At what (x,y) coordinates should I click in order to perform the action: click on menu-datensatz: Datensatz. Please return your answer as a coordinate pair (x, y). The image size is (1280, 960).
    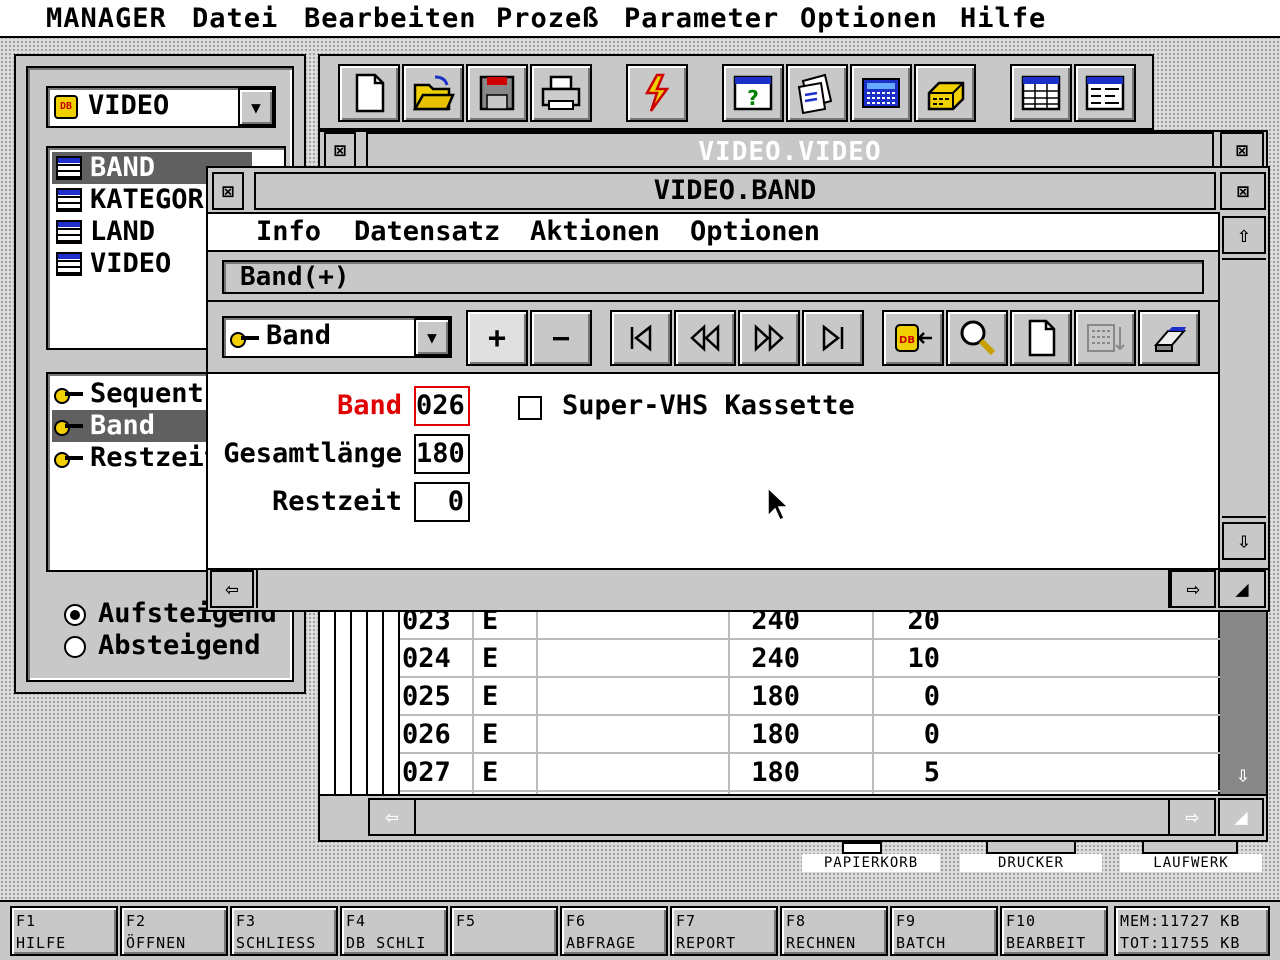
    Looking at the image, I should click on (427, 231).